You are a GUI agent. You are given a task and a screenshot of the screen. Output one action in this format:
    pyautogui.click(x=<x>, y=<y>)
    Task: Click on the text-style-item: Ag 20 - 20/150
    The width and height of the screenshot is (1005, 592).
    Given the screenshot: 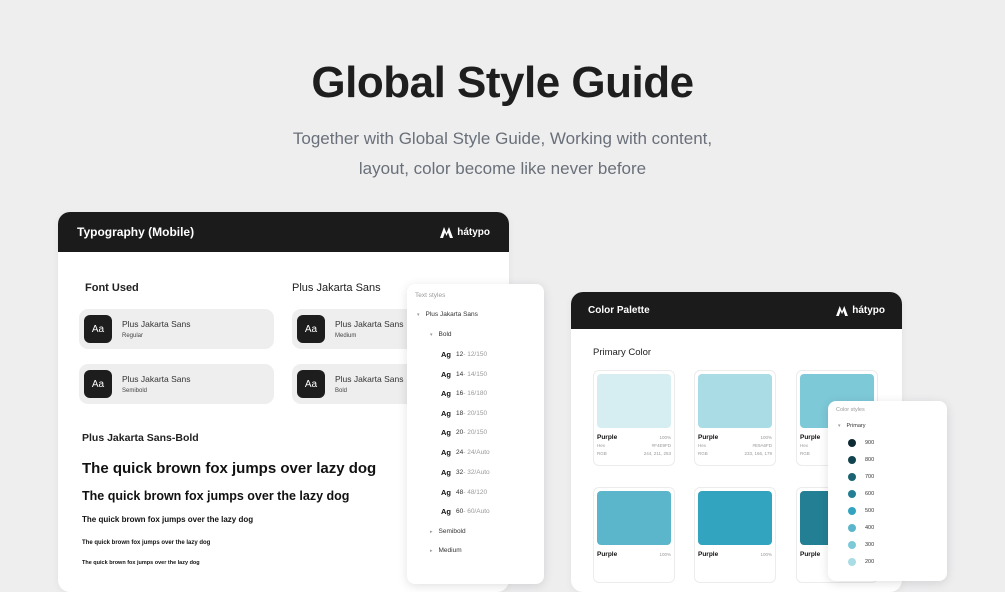 What is the action you would take?
    pyautogui.click(x=464, y=432)
    